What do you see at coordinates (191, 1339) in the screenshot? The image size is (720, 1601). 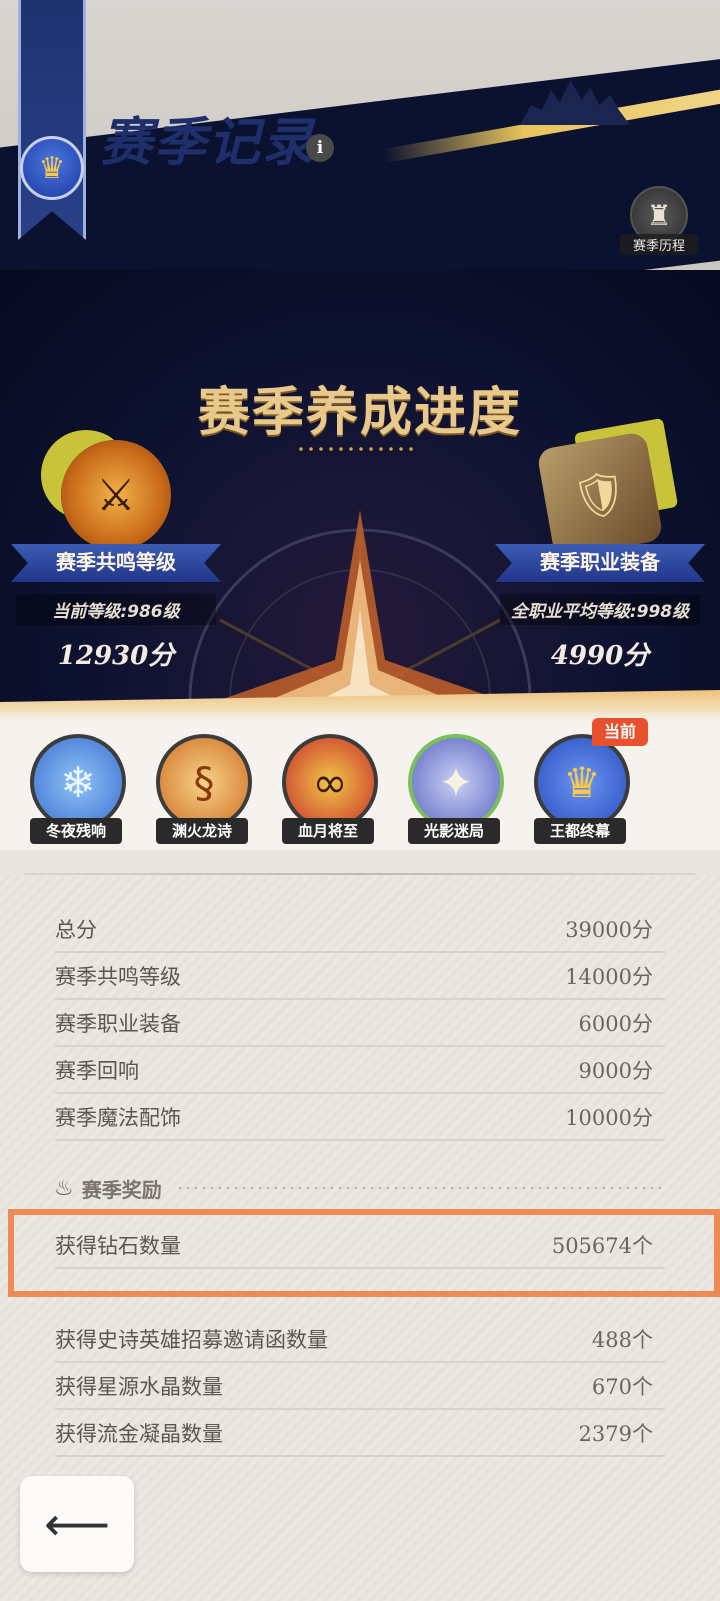 I see `row-label: 获得史诗英雄招募邀请函数量` at bounding box center [191, 1339].